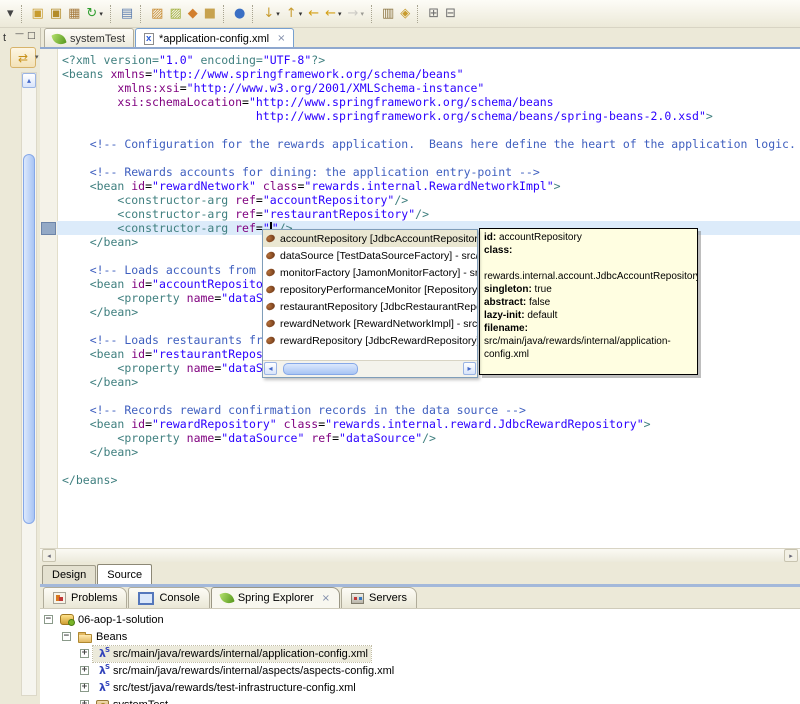  Describe the element at coordinates (370, 368) in the screenshot. I see `content-assist-hscrollbar: ◂ ▸` at that location.